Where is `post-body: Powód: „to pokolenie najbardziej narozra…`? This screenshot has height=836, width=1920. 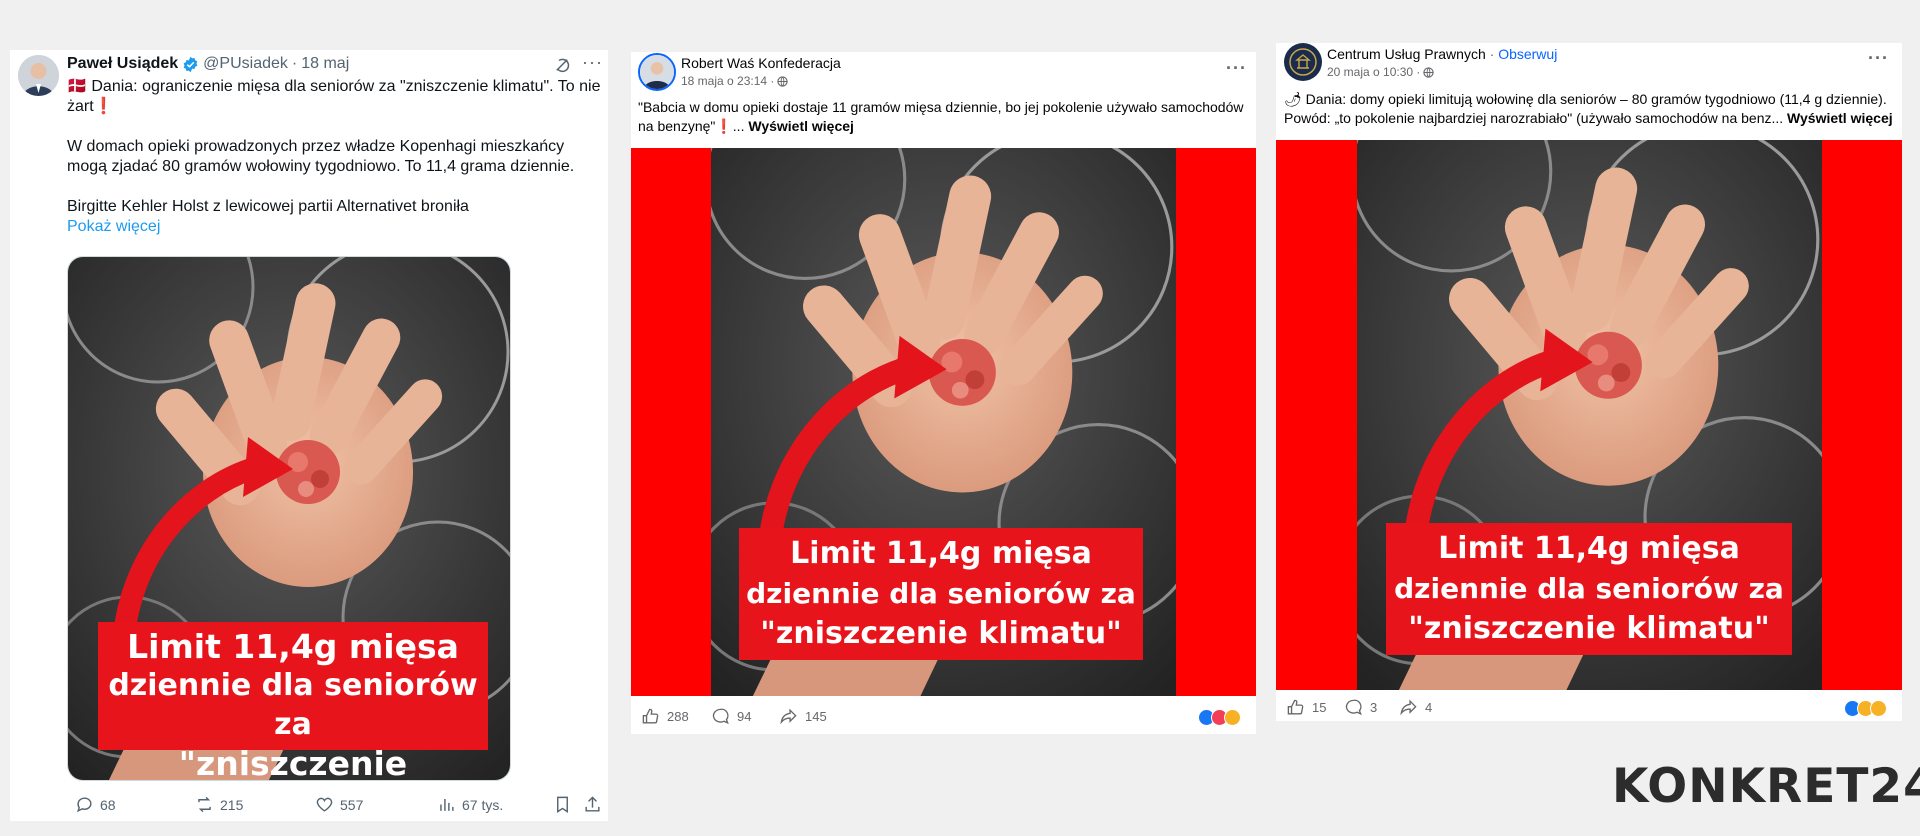
post-body: Powód: „to pokolenie najbardziej narozra… is located at coordinates (1534, 118).